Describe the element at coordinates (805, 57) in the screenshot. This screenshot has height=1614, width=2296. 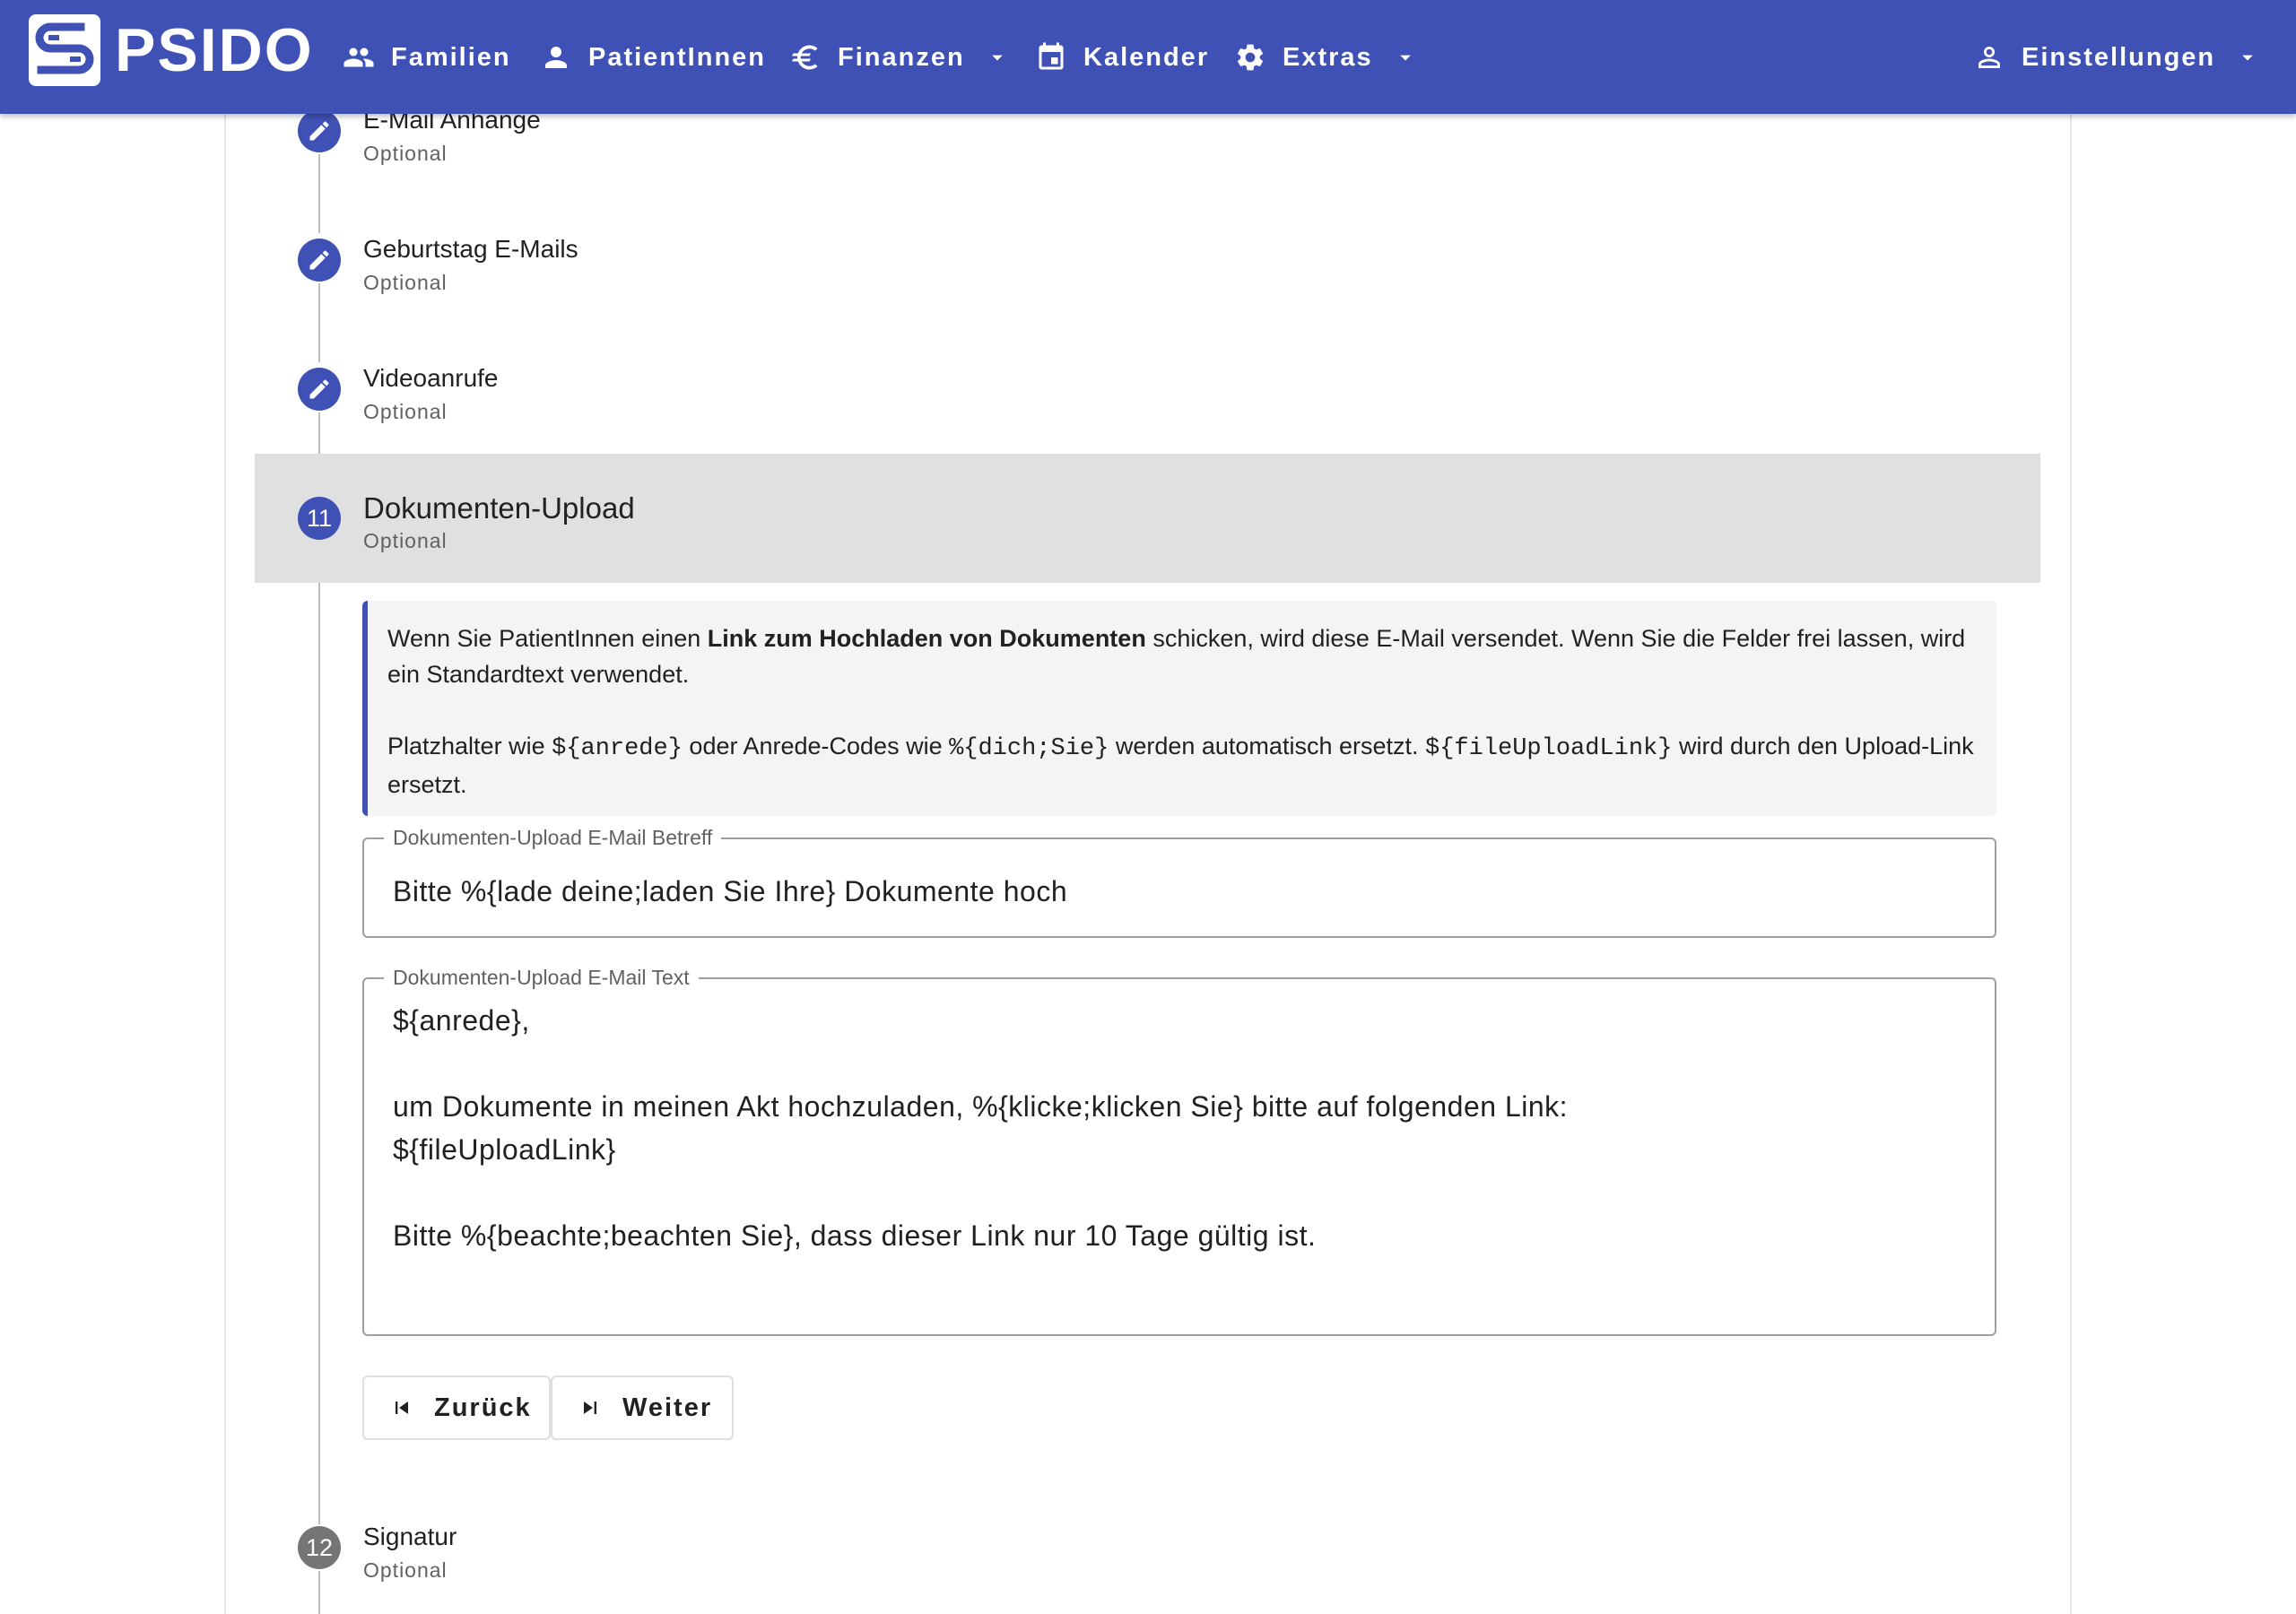
I see `euro-icon` at that location.